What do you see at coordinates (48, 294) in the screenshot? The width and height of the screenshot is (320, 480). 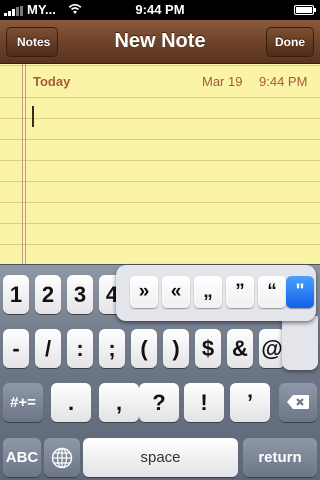 I see `key-2: 2` at bounding box center [48, 294].